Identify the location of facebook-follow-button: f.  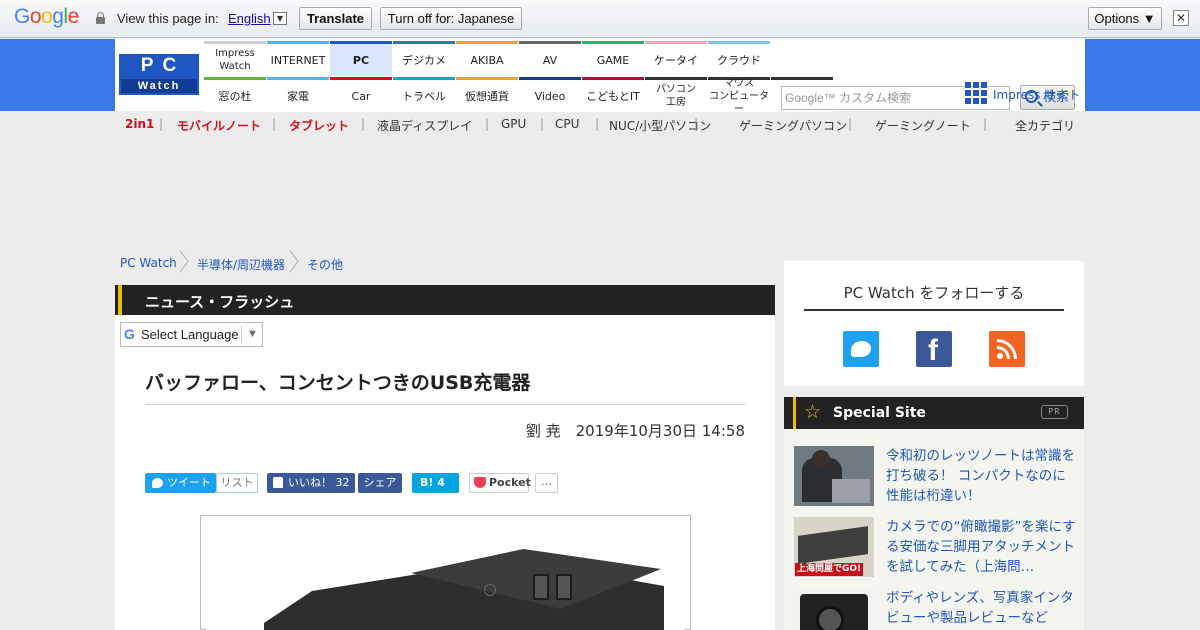
(934, 349).